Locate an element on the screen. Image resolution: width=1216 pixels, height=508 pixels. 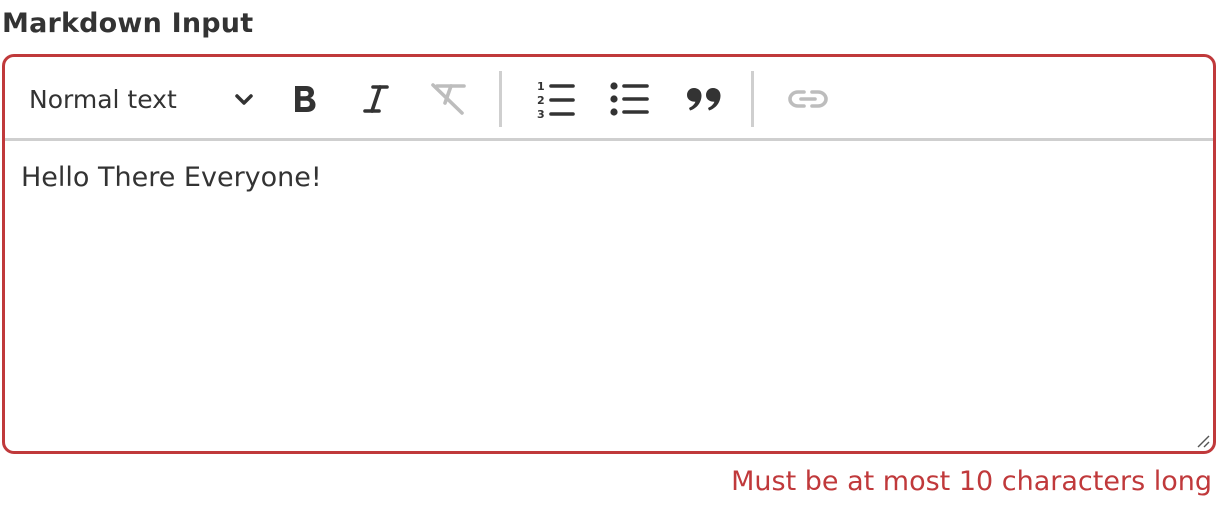
blockquote-button is located at coordinates (704, 99).